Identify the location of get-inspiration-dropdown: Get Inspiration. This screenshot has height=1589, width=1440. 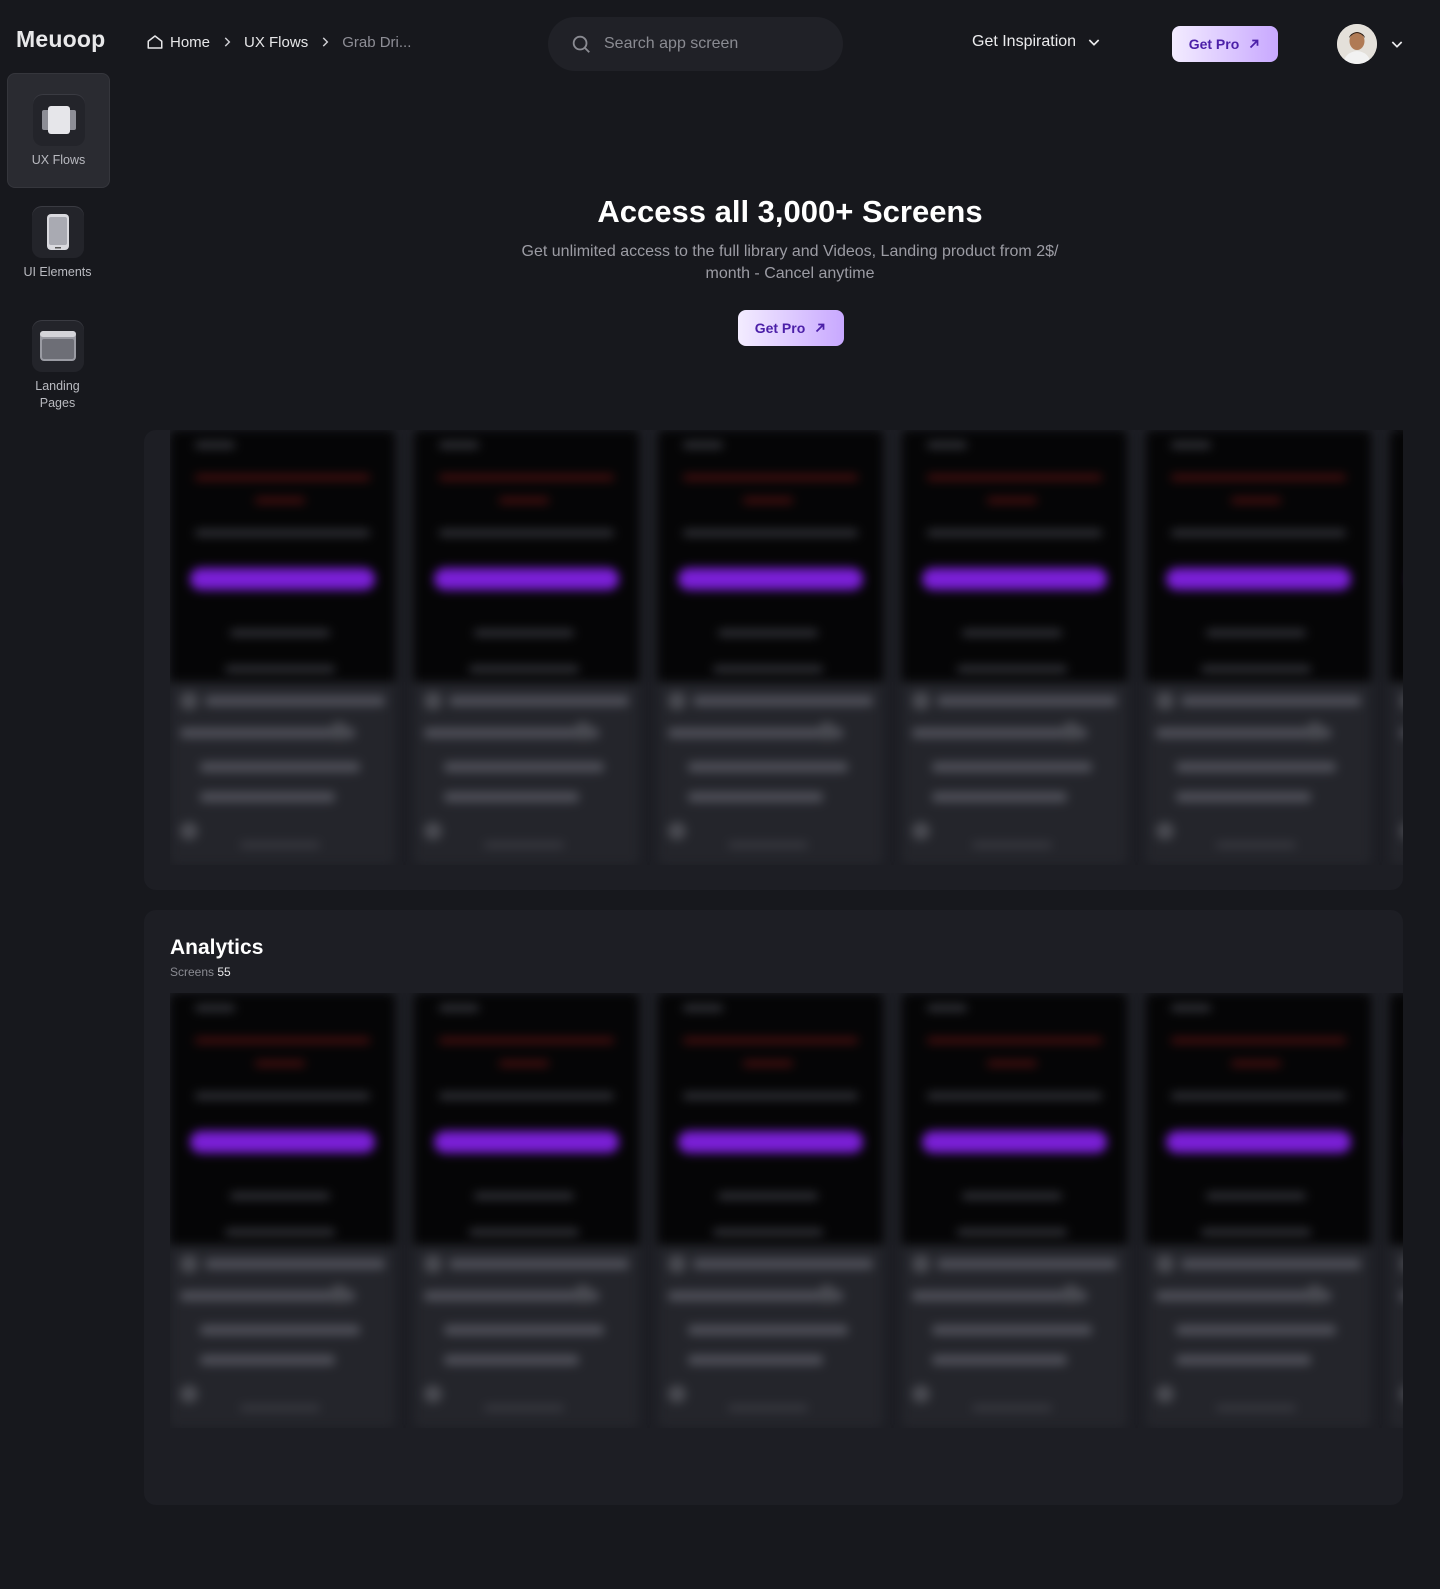
(1037, 42).